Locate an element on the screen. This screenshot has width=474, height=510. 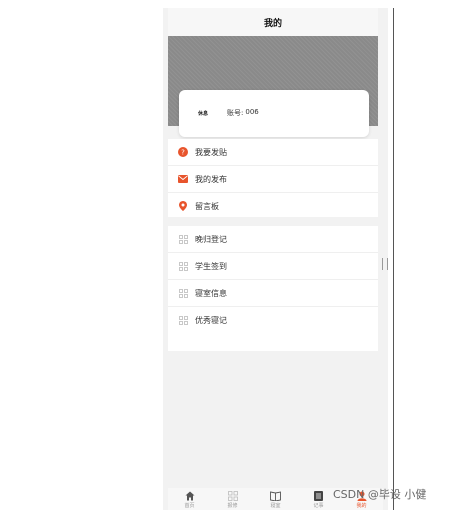
tab-label: 首页 is located at coordinates (189, 506).